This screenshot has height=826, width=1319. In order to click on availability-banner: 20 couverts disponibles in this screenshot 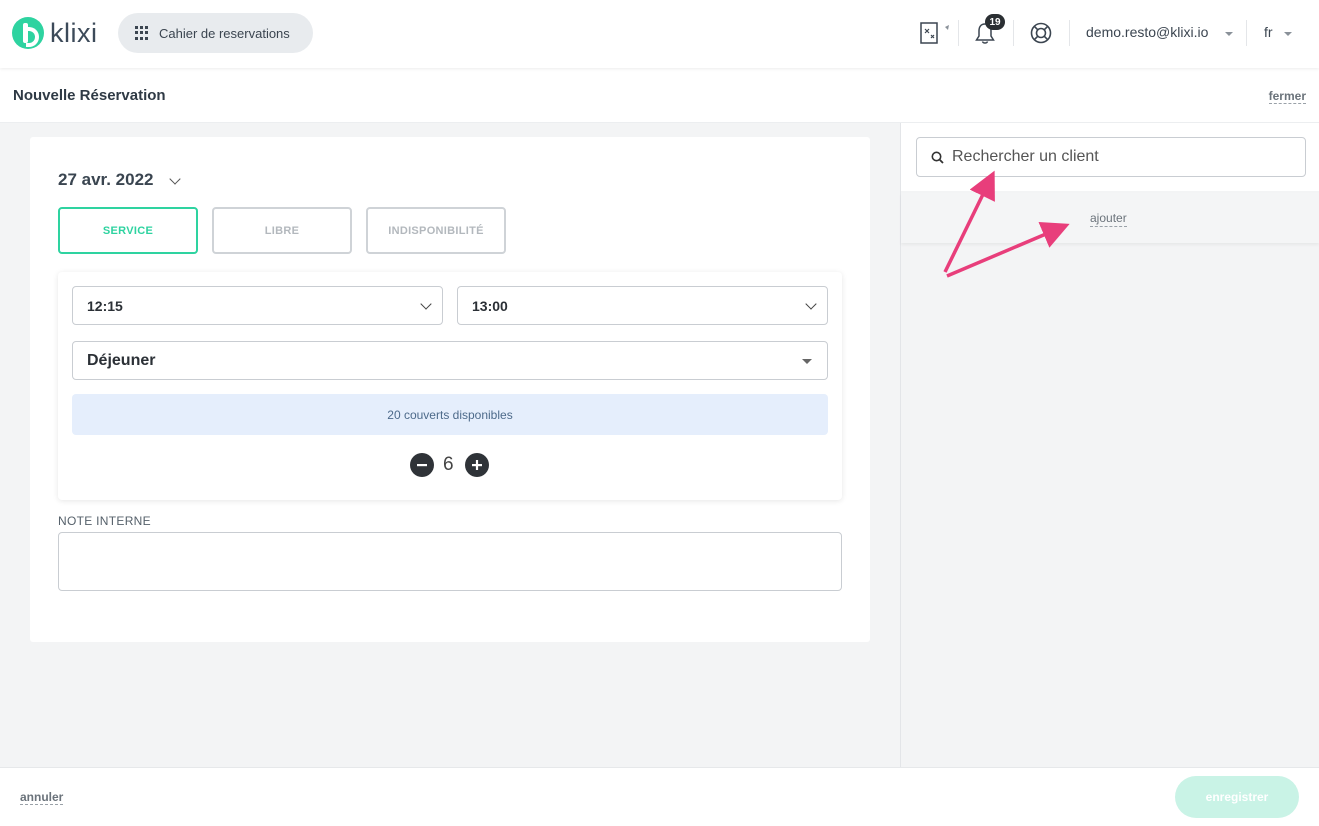, I will do `click(450, 414)`.